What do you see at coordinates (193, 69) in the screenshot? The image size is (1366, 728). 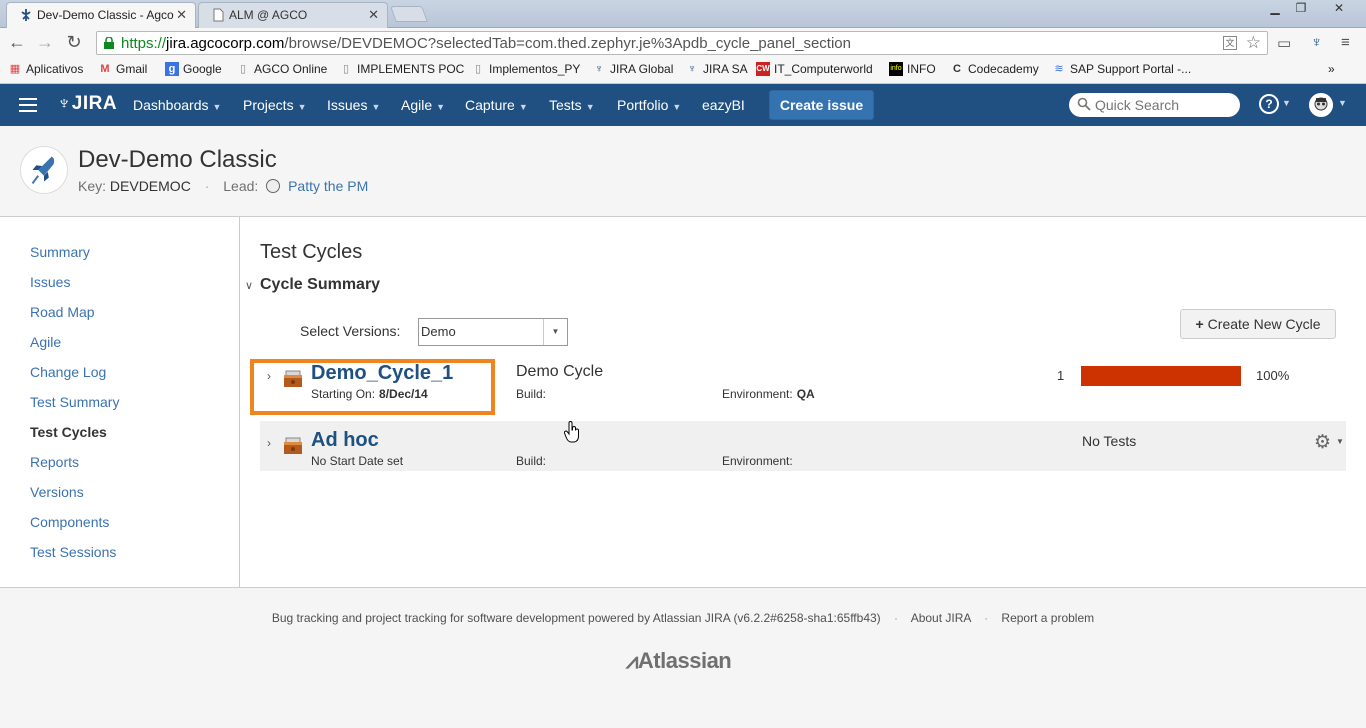 I see `bookmark-google: g Google` at bounding box center [193, 69].